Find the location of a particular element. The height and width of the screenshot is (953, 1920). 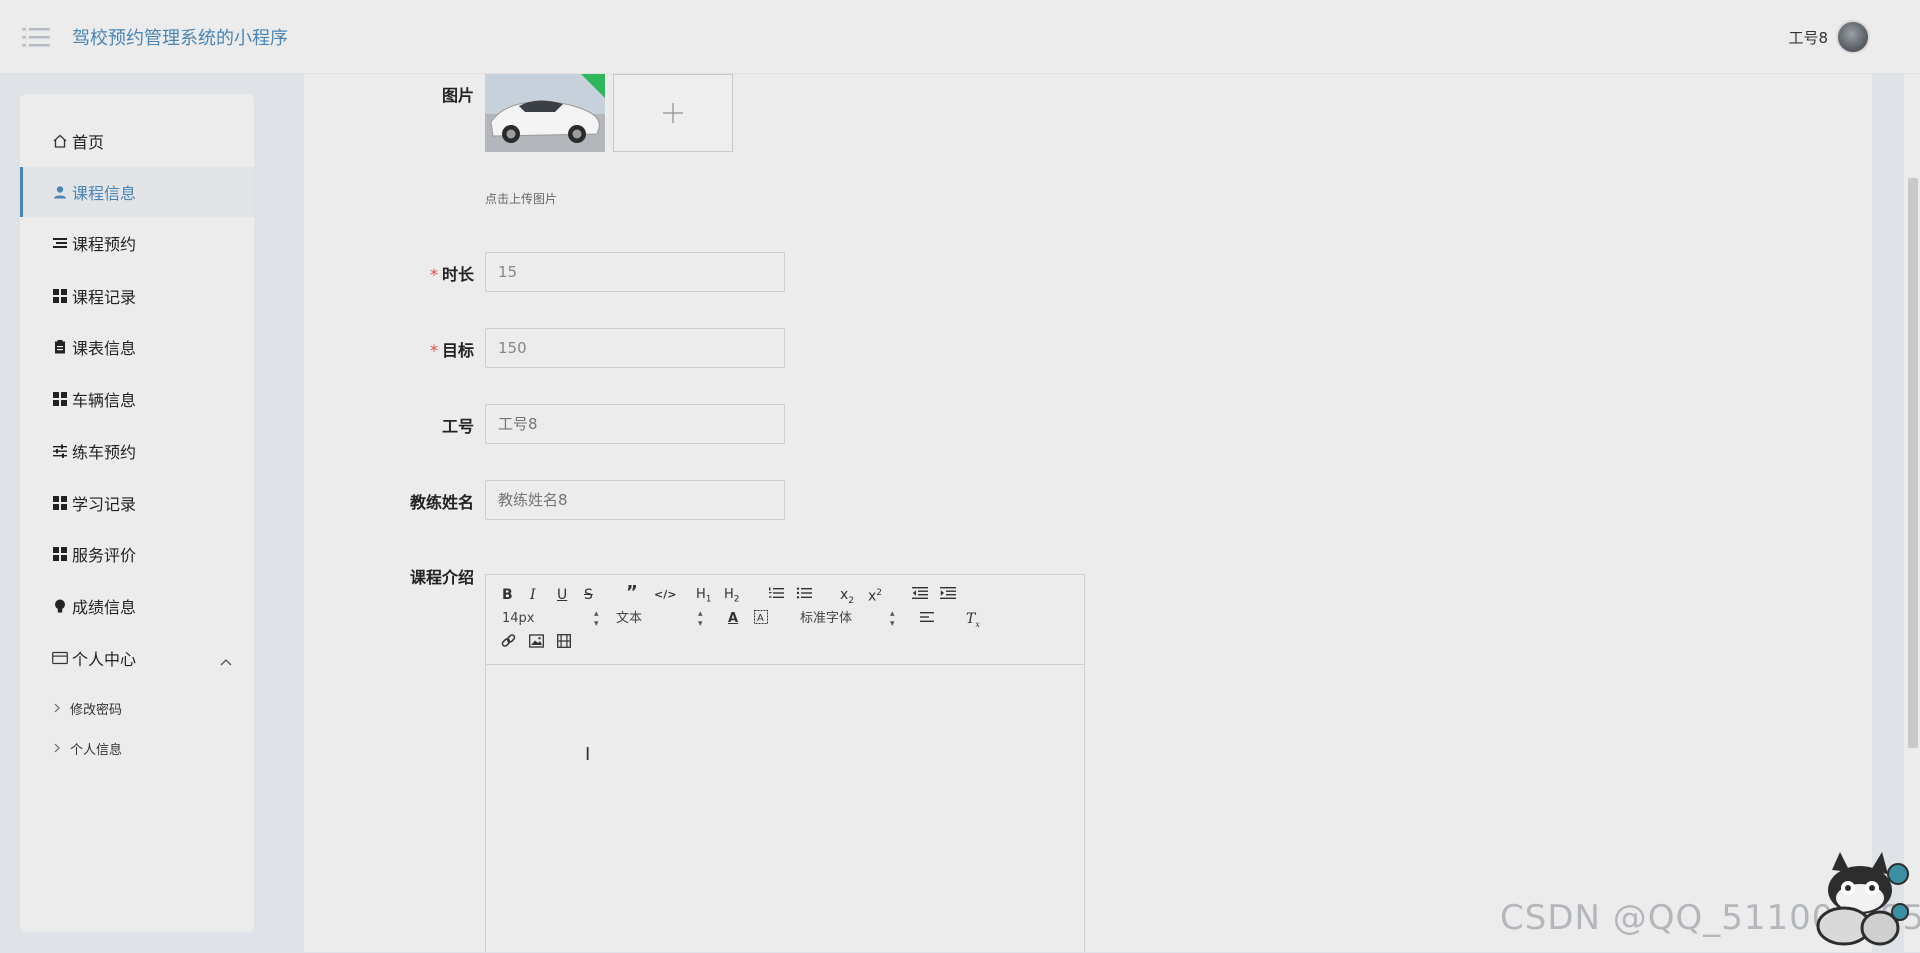

sidebar-item-course-booking: 课程预约 is located at coordinates (137, 243).